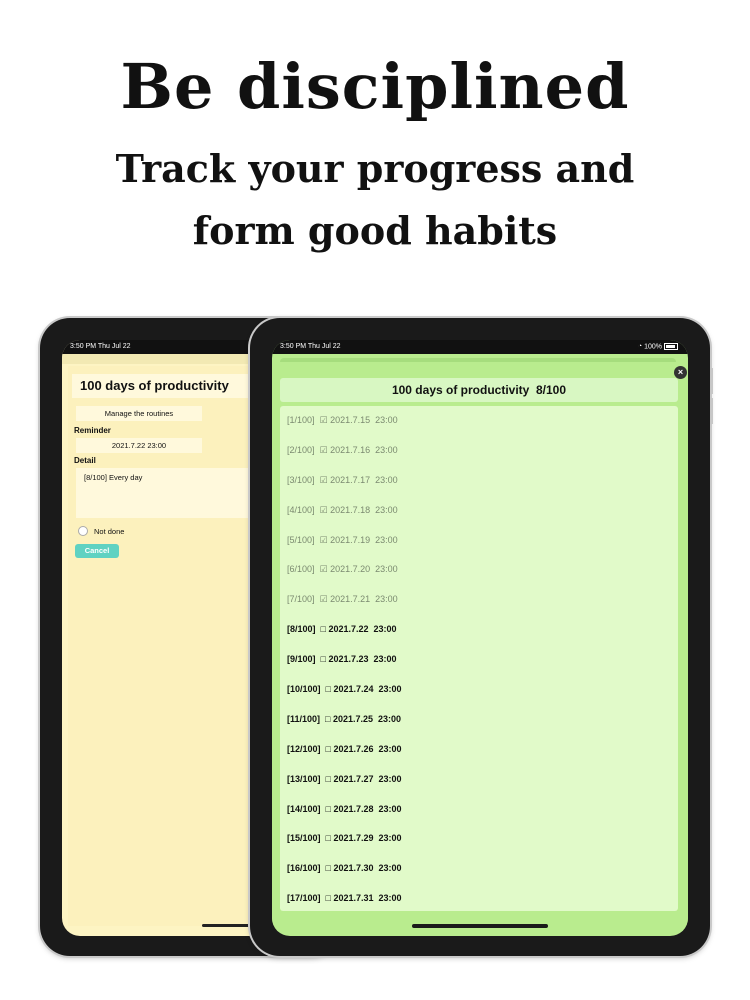  I want to click on modal-title: 100 days of productivity 8/100, so click(479, 390).